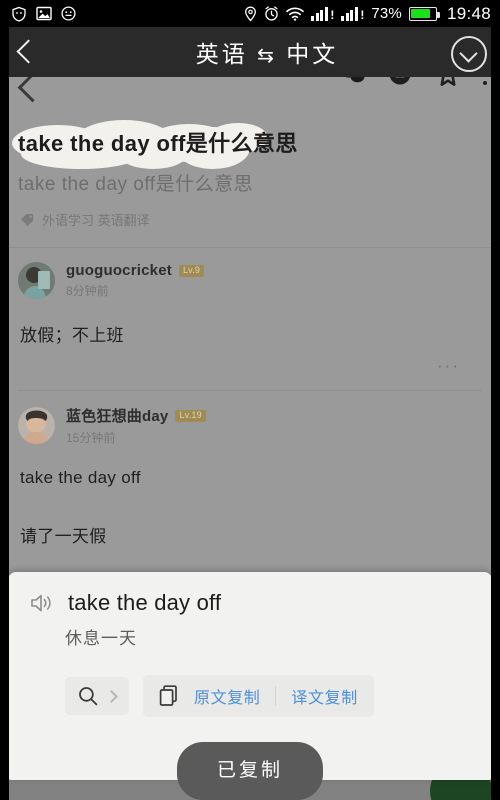  What do you see at coordinates (4, 413) in the screenshot?
I see `screen-edge-left` at bounding box center [4, 413].